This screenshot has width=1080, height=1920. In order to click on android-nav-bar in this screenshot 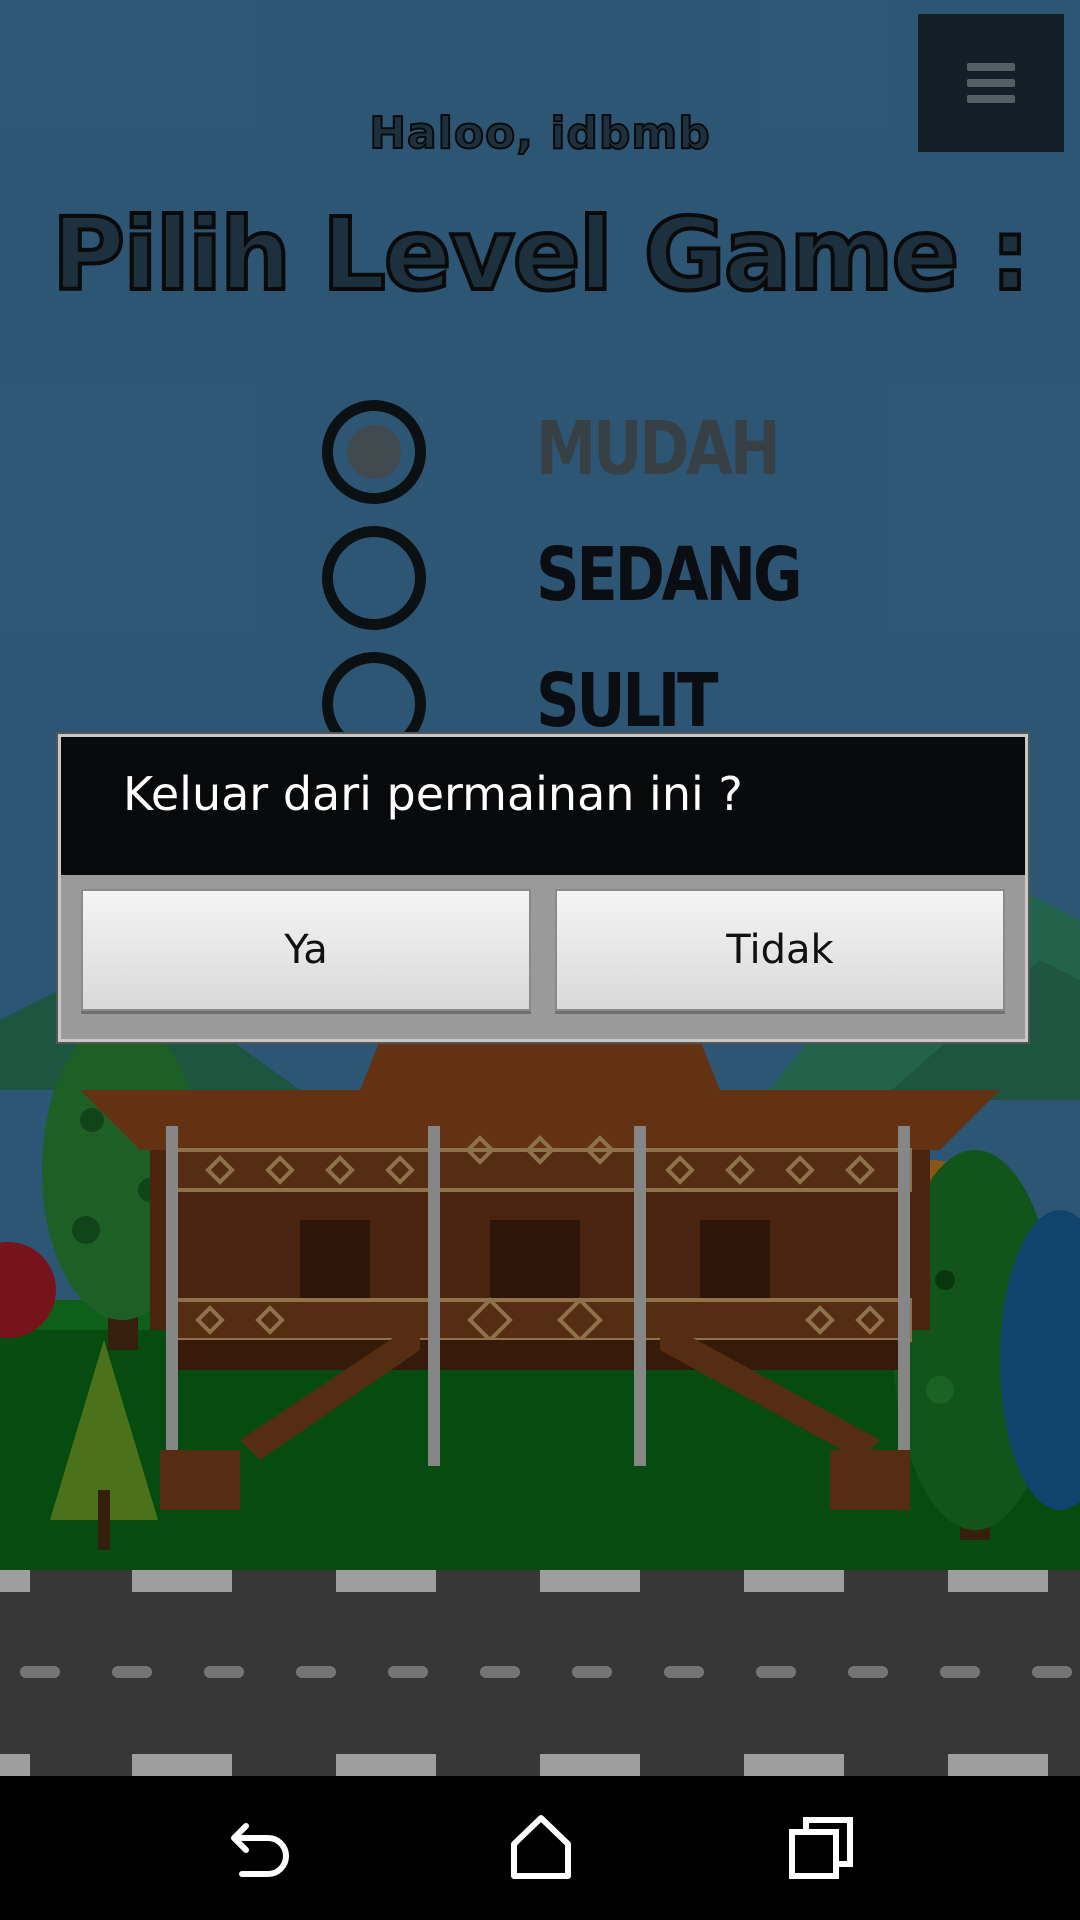, I will do `click(540, 1848)`.